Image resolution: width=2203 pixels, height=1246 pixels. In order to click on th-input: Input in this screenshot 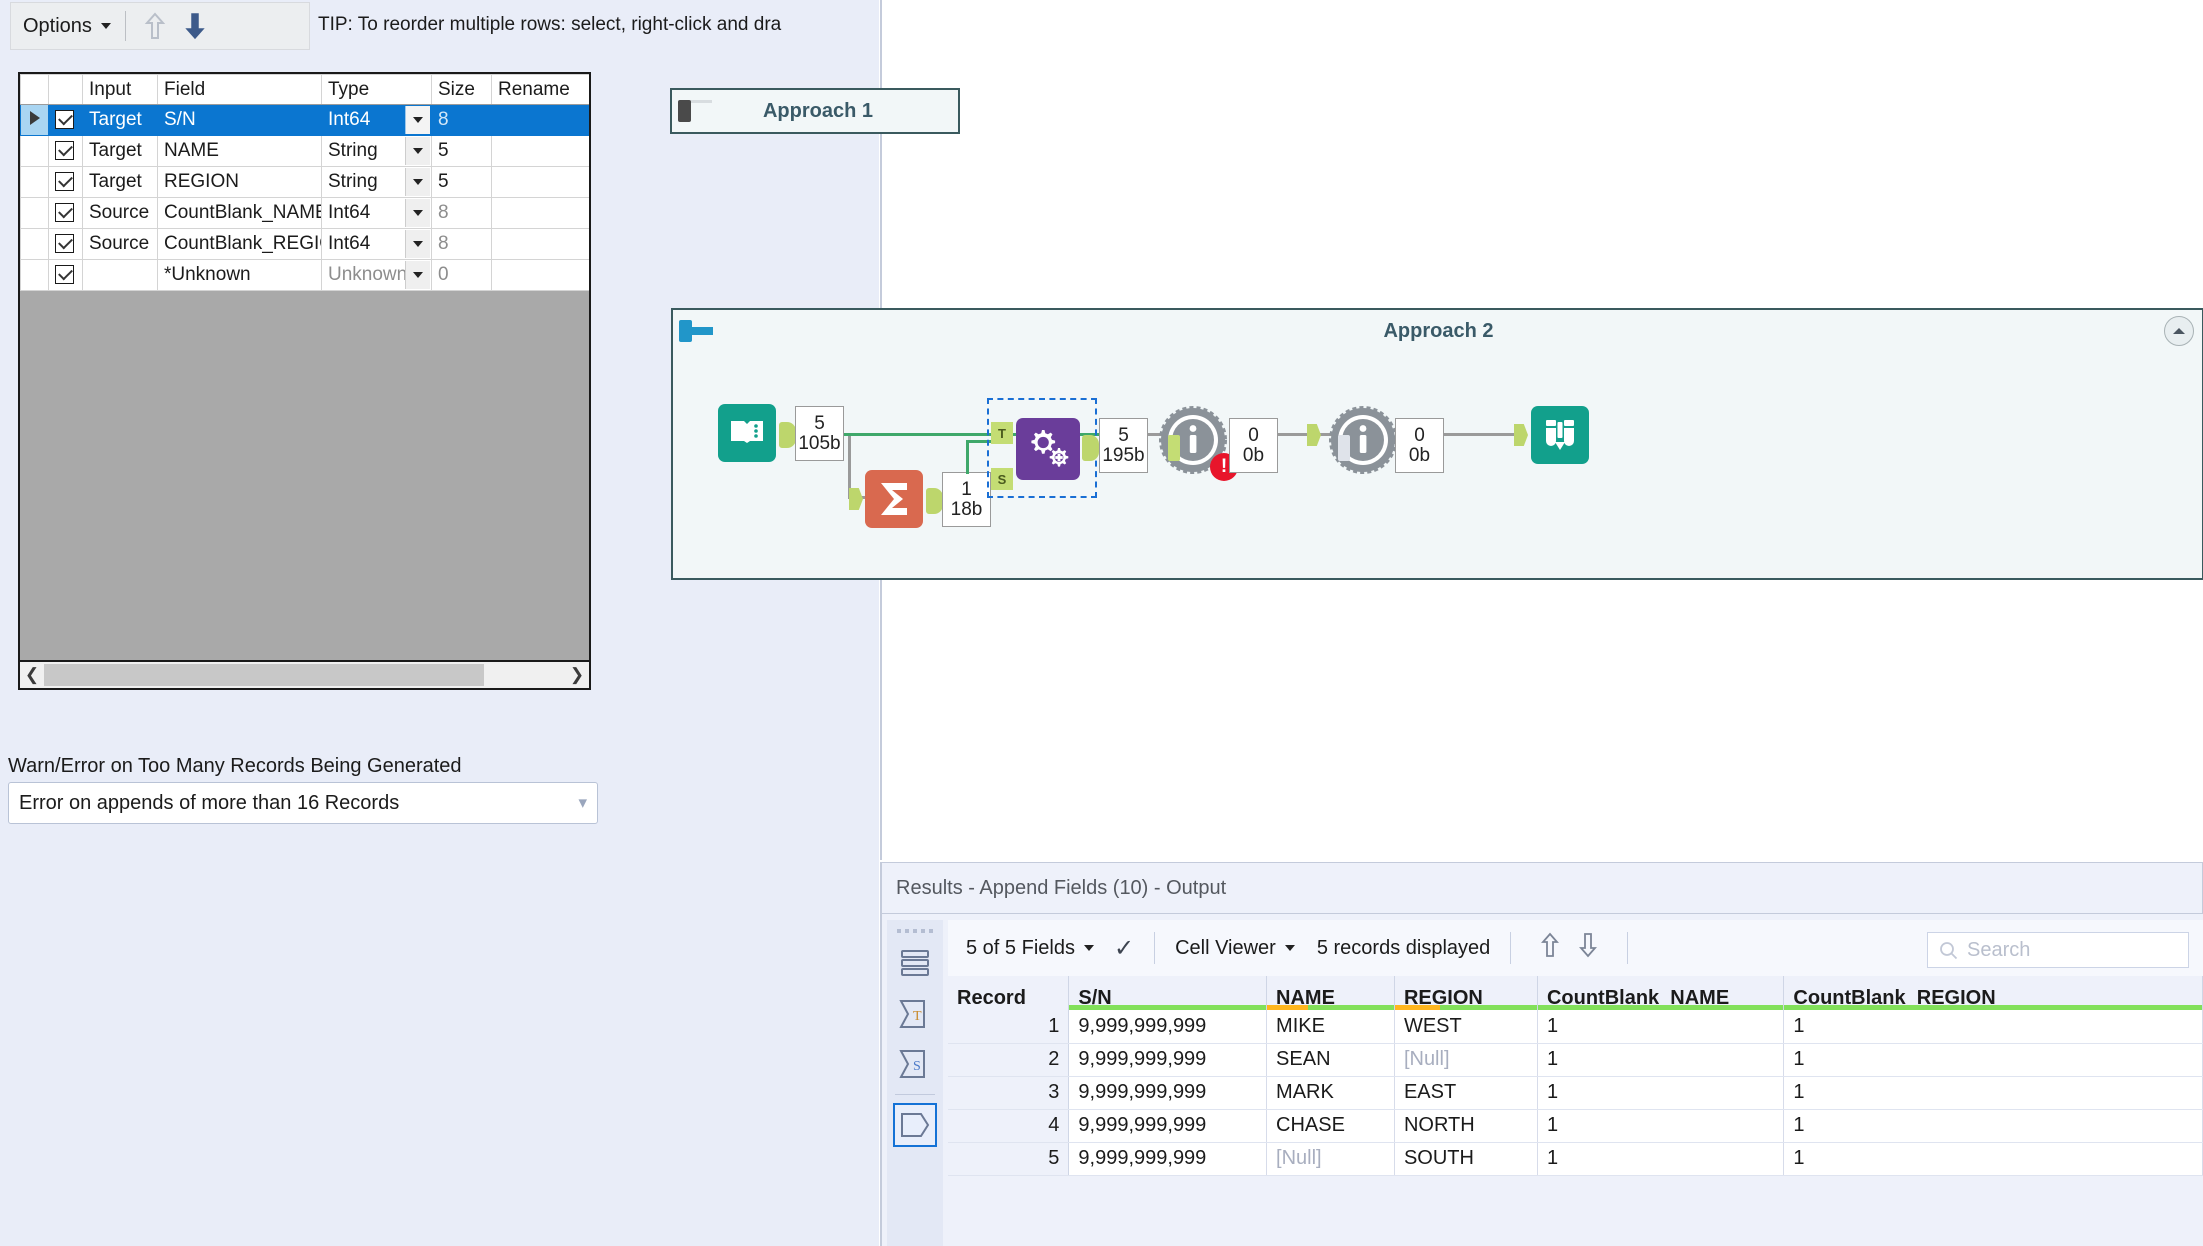, I will do `click(120, 89)`.